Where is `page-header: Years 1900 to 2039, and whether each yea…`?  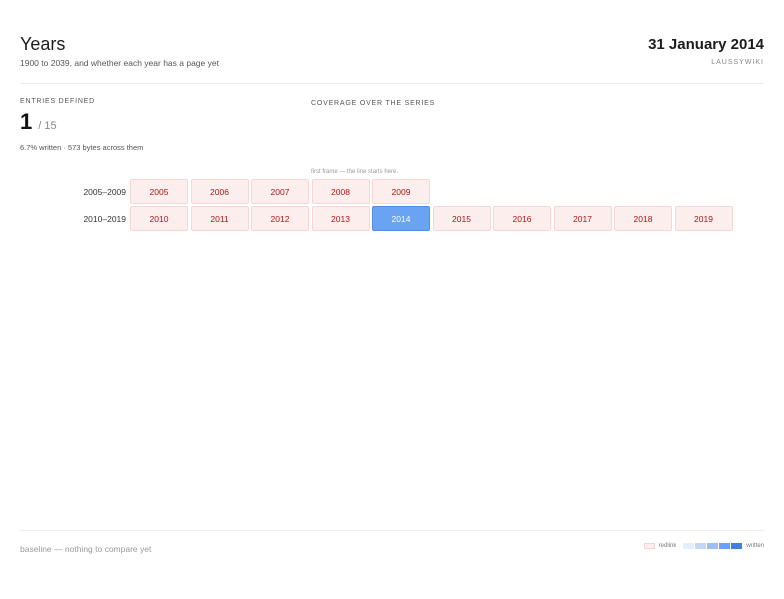
page-header: Years 1900 to 2039, and whether each yea… is located at coordinates (392, 59).